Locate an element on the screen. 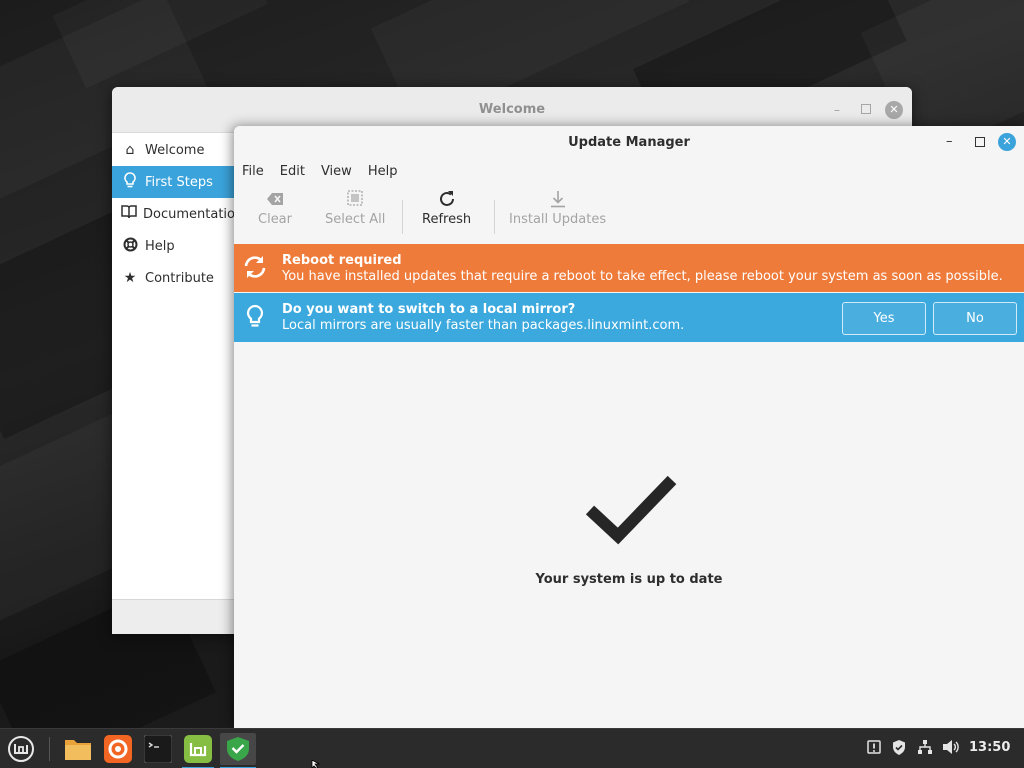 The height and width of the screenshot is (768, 1024). sidebar-item-contribute: ★ Contribute is located at coordinates (173, 278).